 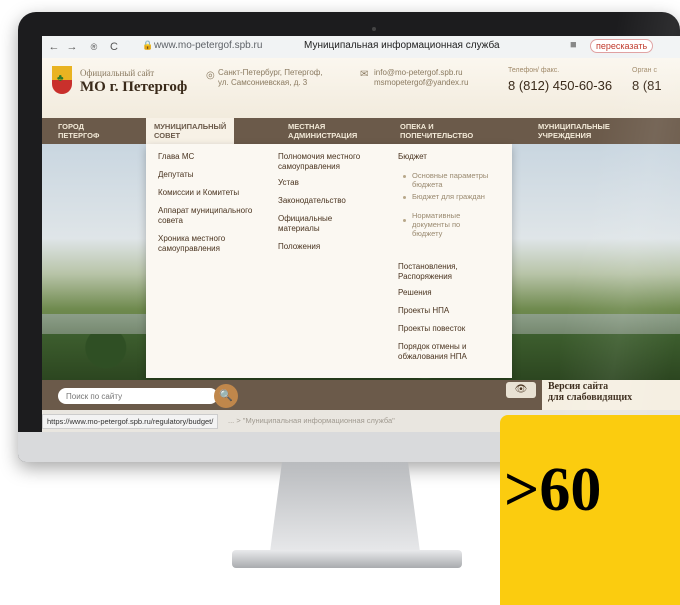 What do you see at coordinates (452, 224) in the screenshot?
I see `menu-budget-documents: Нормативные документы по бюджету` at bounding box center [452, 224].